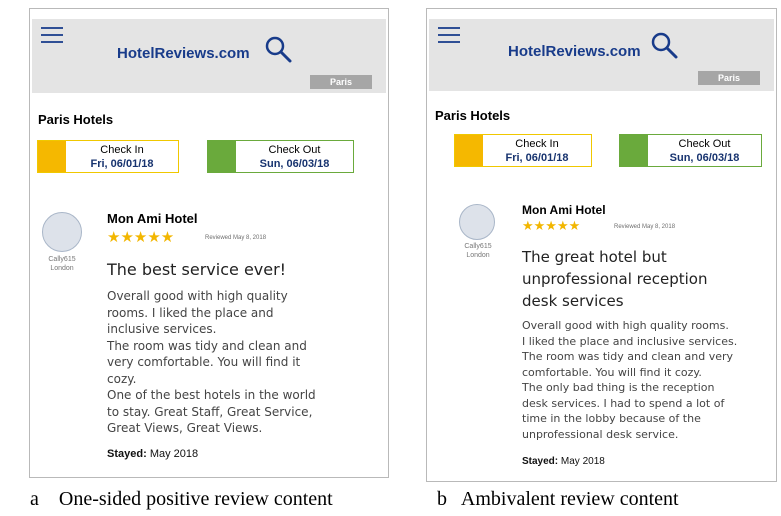 The image size is (781, 516). What do you see at coordinates (569, 499) in the screenshot?
I see `caption-text: Ambivalent review content` at bounding box center [569, 499].